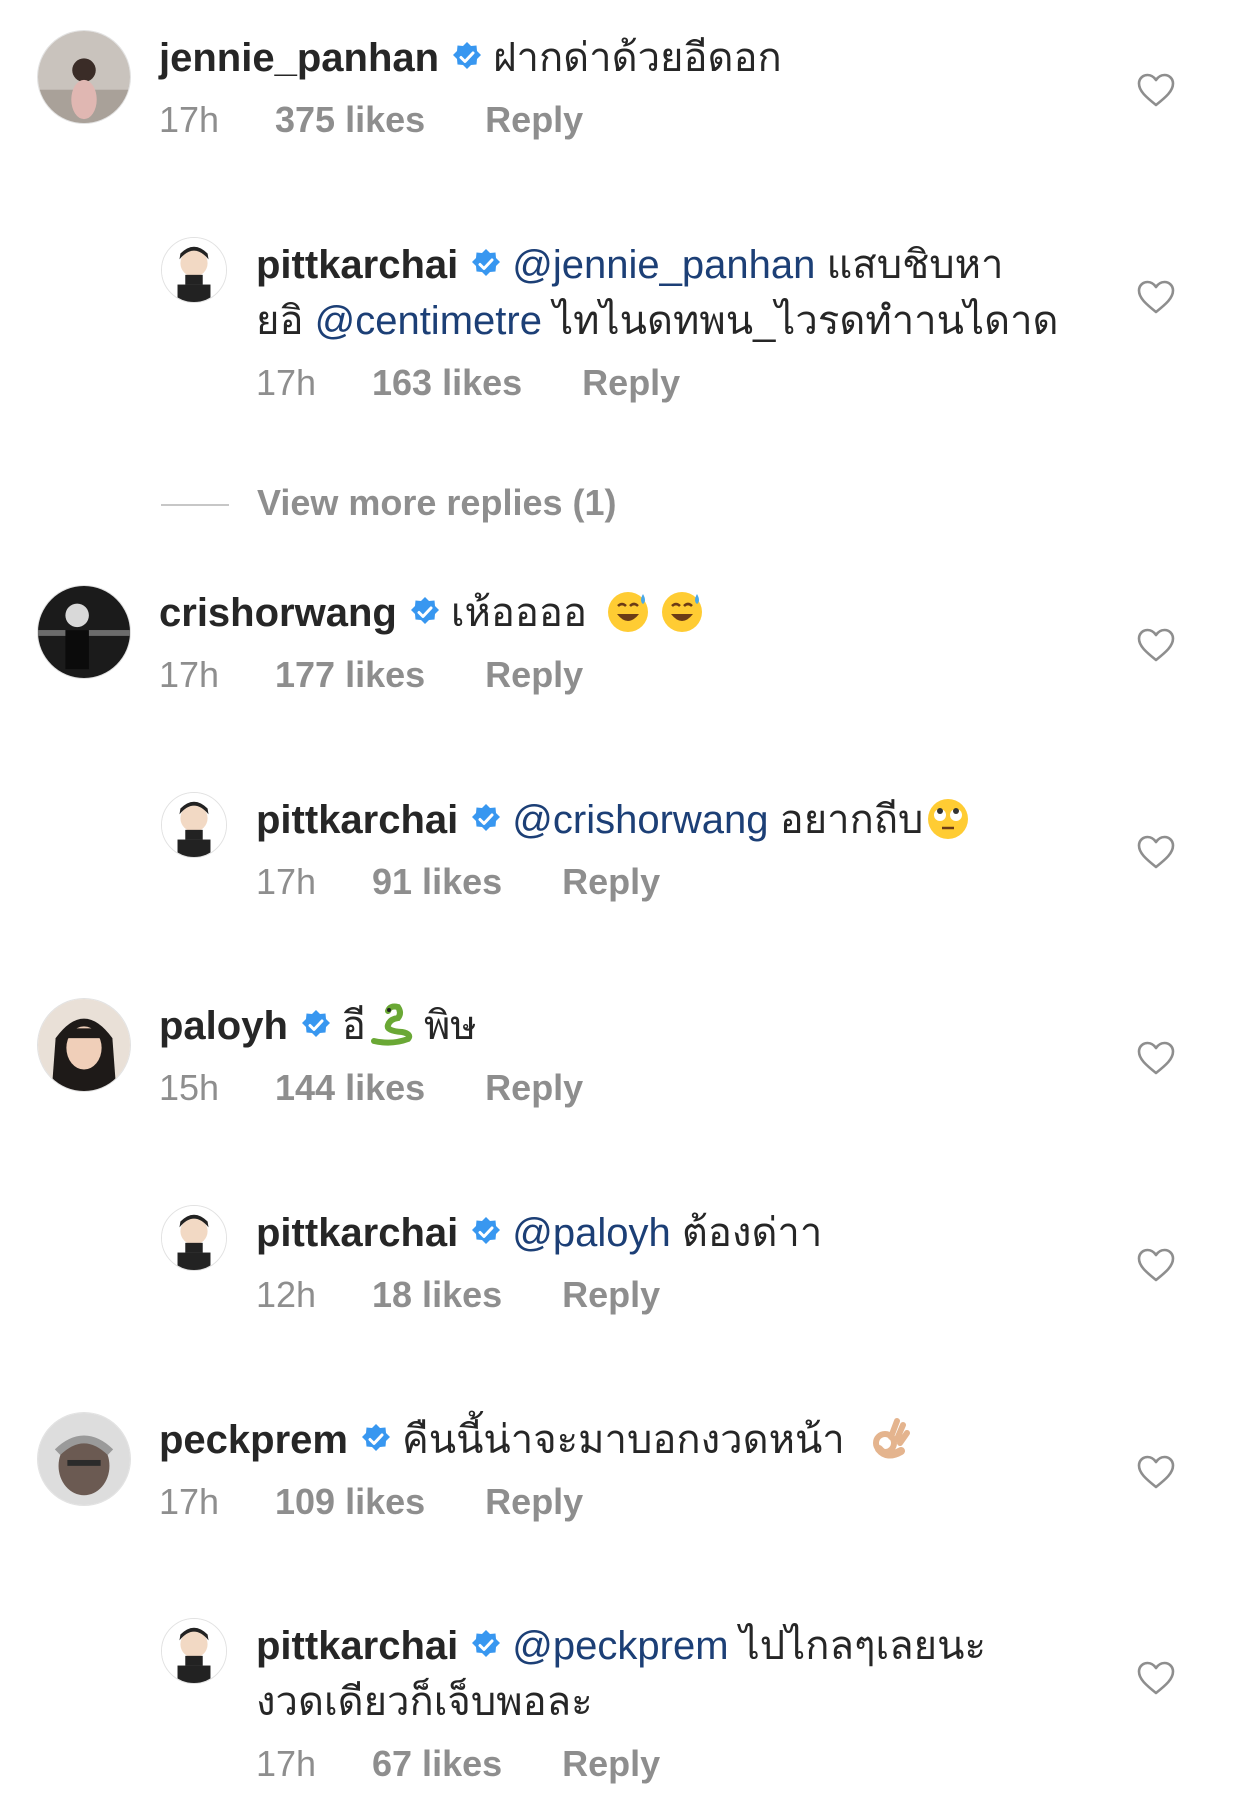 The height and width of the screenshot is (1814, 1242). What do you see at coordinates (862, 1646) in the screenshot?
I see `comment-text: ไปไกลๆเลยนะ` at bounding box center [862, 1646].